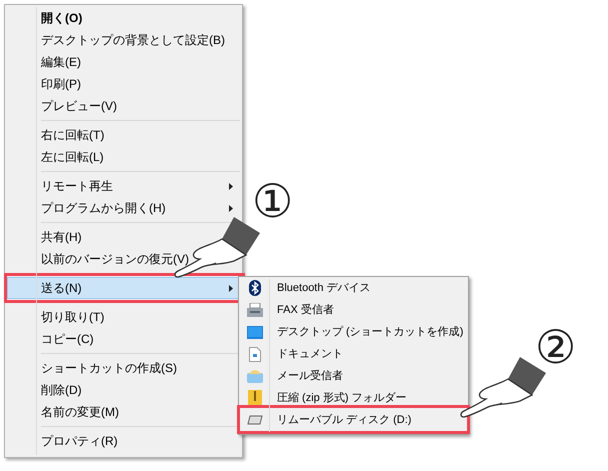 This screenshot has height=471, width=608. What do you see at coordinates (79, 106) in the screenshot?
I see `menu-item: プレビュー(V)` at bounding box center [79, 106].